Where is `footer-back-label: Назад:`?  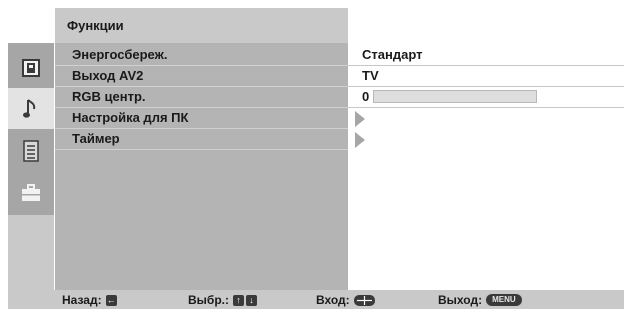
footer-back-label: Назад: is located at coordinates (82, 300).